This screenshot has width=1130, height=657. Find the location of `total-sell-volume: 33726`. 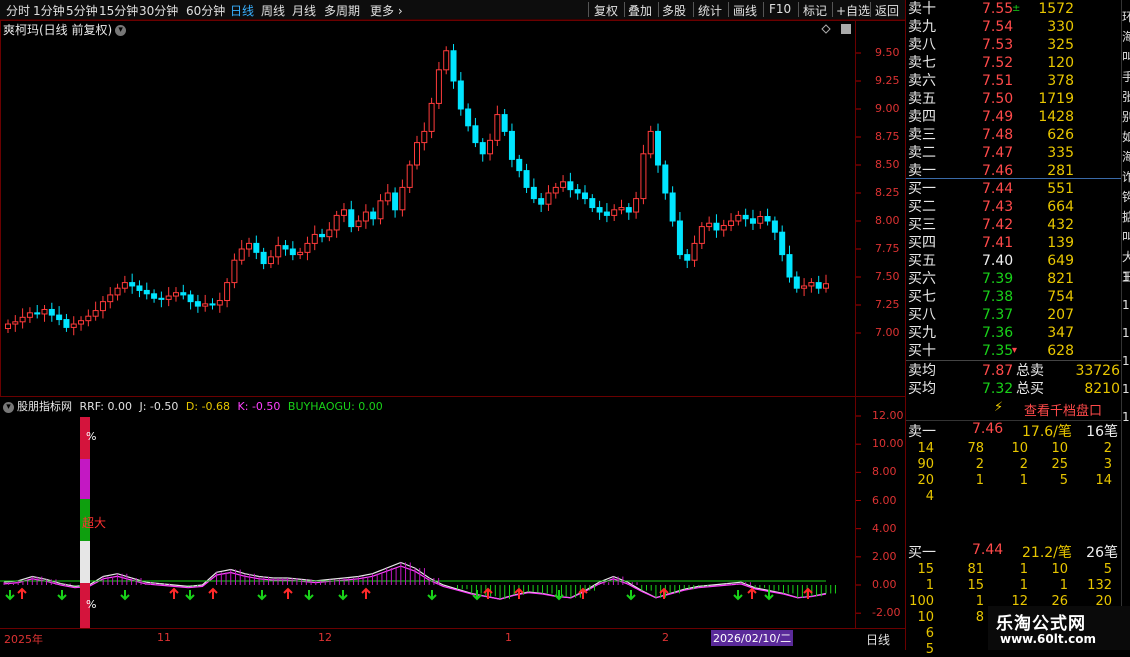

total-sell-volume: 33726 is located at coordinates (1097, 371).